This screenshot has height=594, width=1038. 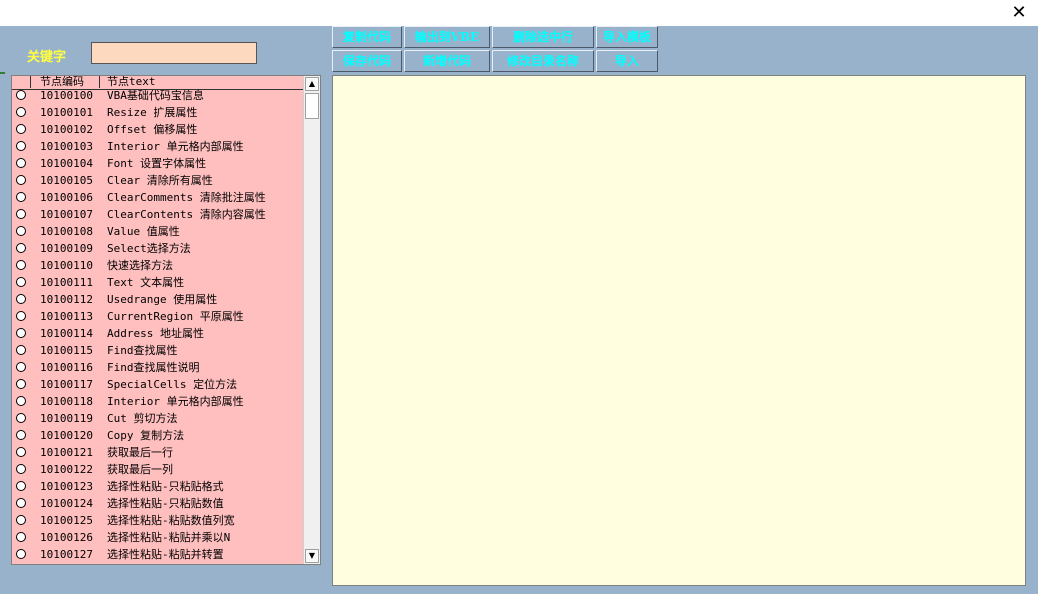 I want to click on item-code: 10100115, so click(x=66, y=350).